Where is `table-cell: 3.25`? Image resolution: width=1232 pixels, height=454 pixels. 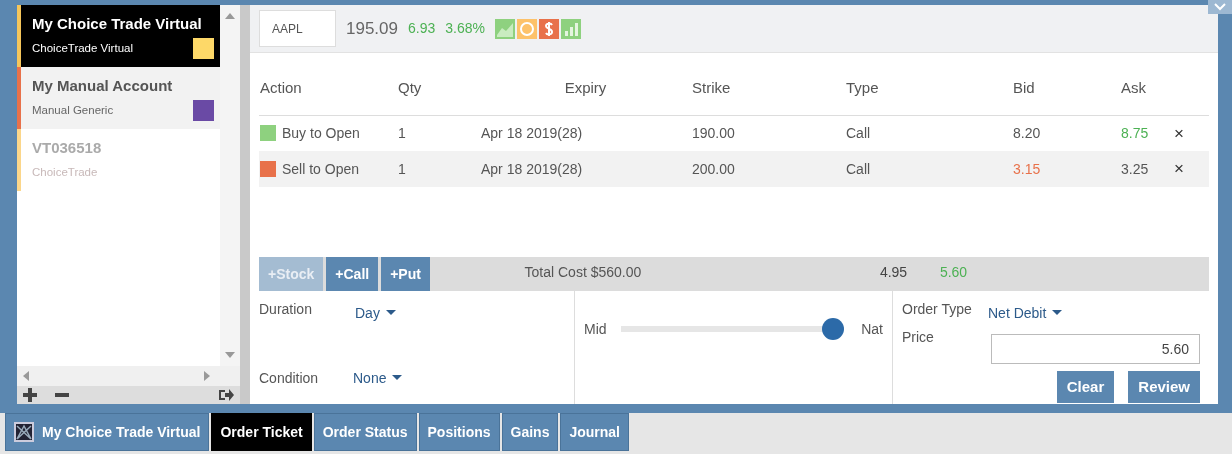
table-cell: 3.25 is located at coordinates (1135, 168).